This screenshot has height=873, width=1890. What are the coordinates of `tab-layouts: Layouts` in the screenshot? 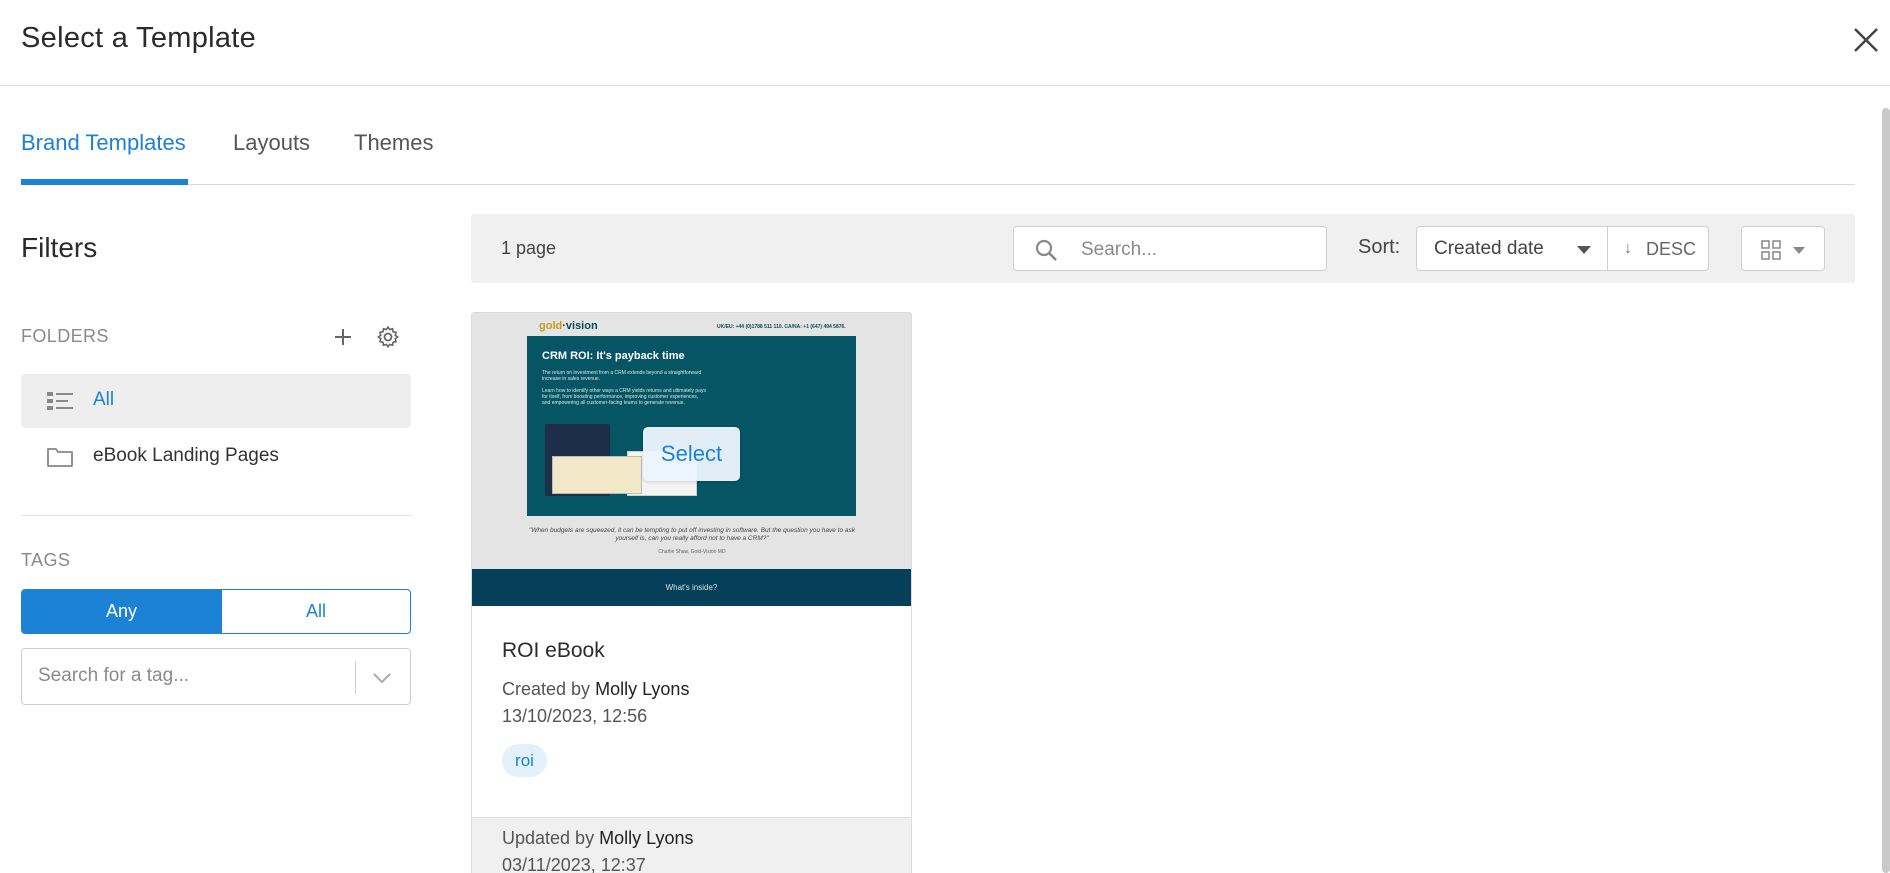 It's located at (271, 143).